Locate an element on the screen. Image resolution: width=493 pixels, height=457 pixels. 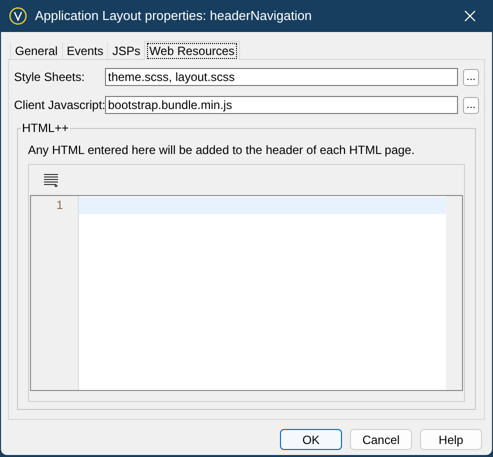
logo-icon is located at coordinates (18, 16).